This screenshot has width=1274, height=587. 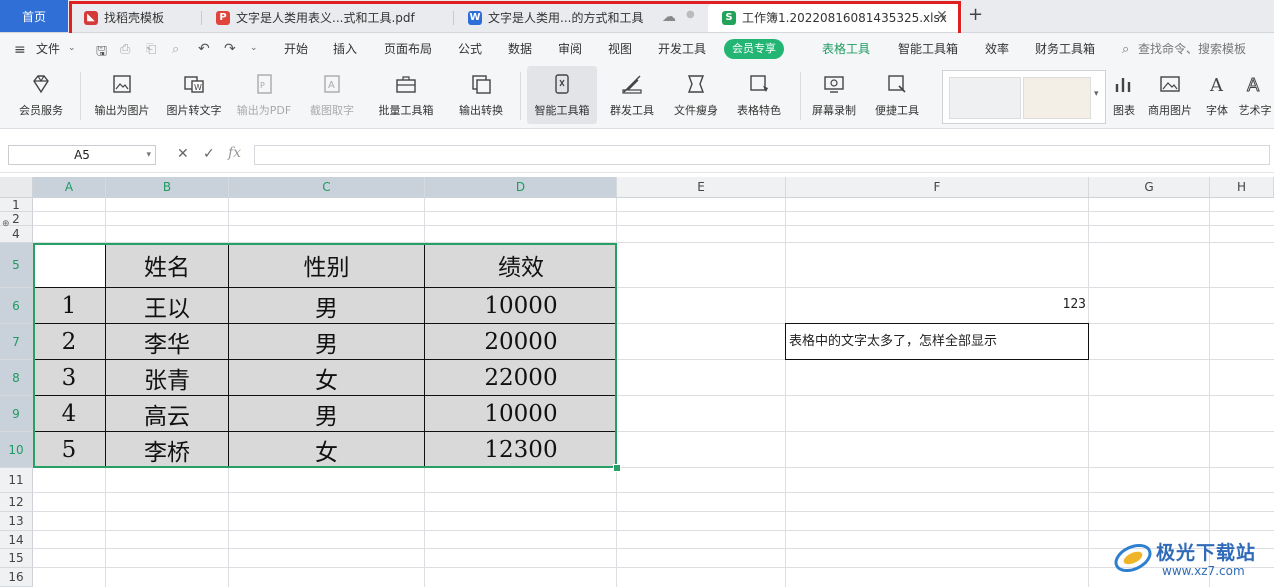 What do you see at coordinates (936, 304) in the screenshot?
I see `cell-f6: 123` at bounding box center [936, 304].